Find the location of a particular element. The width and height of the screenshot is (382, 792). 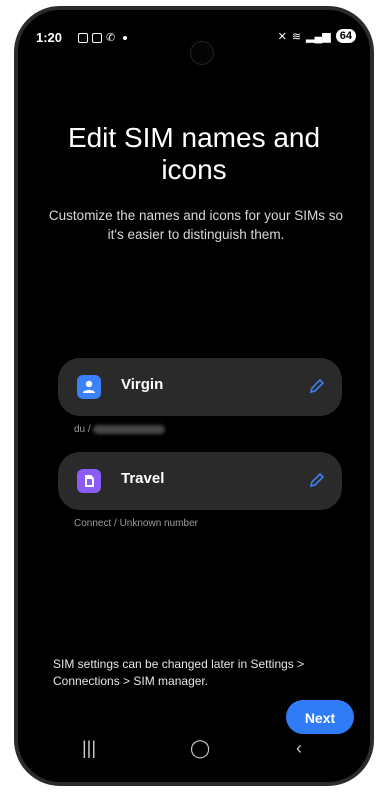

system-icons: ✕ ≋ ▂▄▆ 64 is located at coordinates (317, 36).